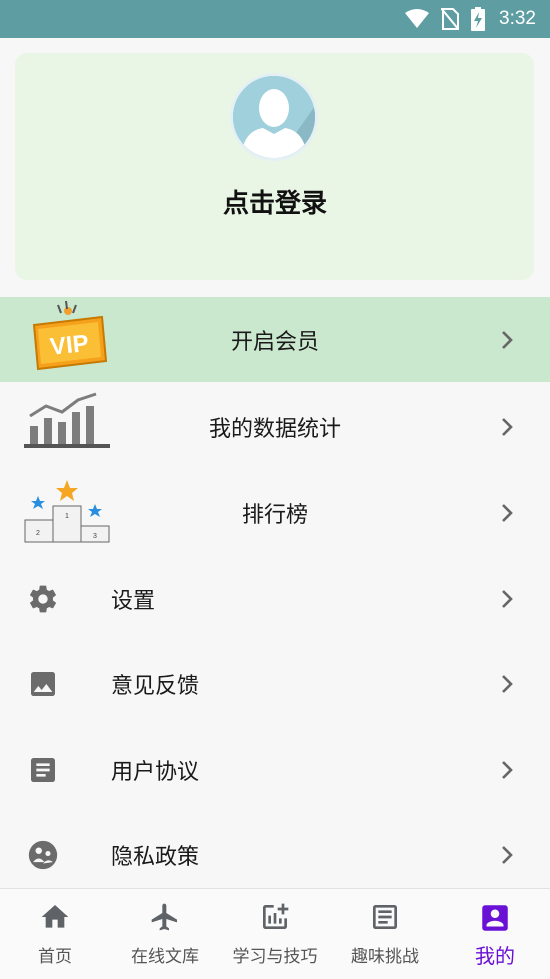  I want to click on wifi-icon, so click(417, 18).